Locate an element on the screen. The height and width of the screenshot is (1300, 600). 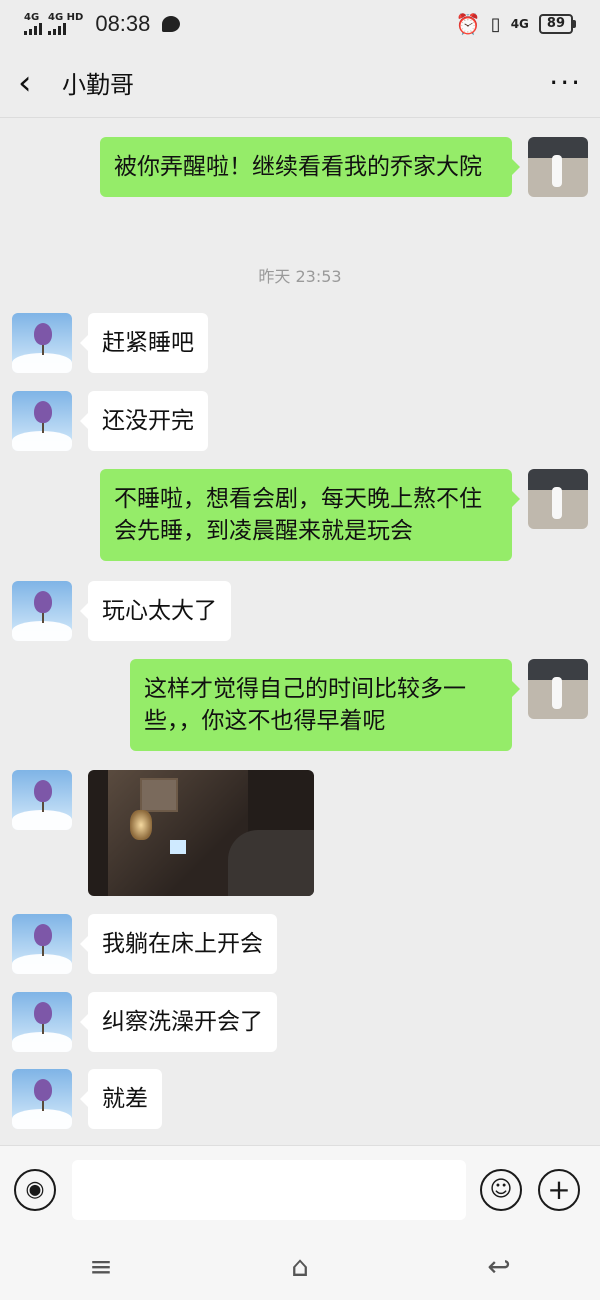
alarm-icon: ⏰ is located at coordinates (468, 24).